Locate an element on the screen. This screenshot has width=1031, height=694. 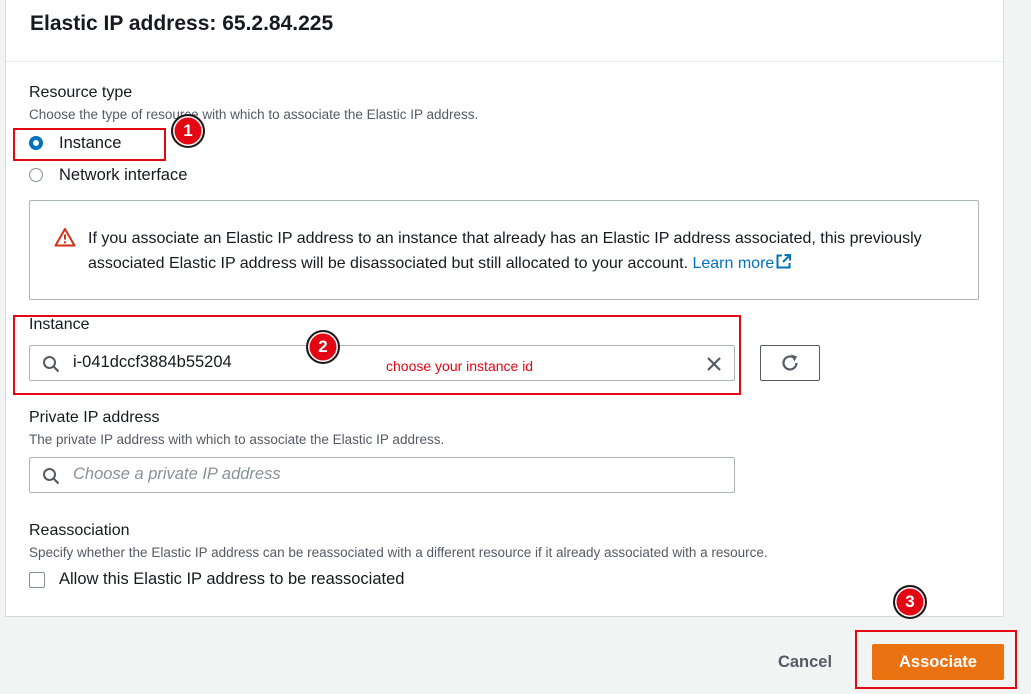
reassociation-checkbox is located at coordinates (37, 579).